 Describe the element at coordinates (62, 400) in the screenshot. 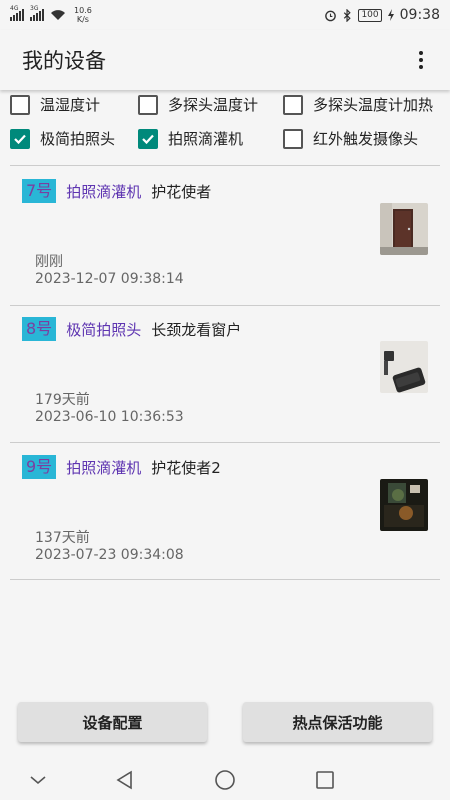

I see `last-seen-relative: 179天前` at that location.